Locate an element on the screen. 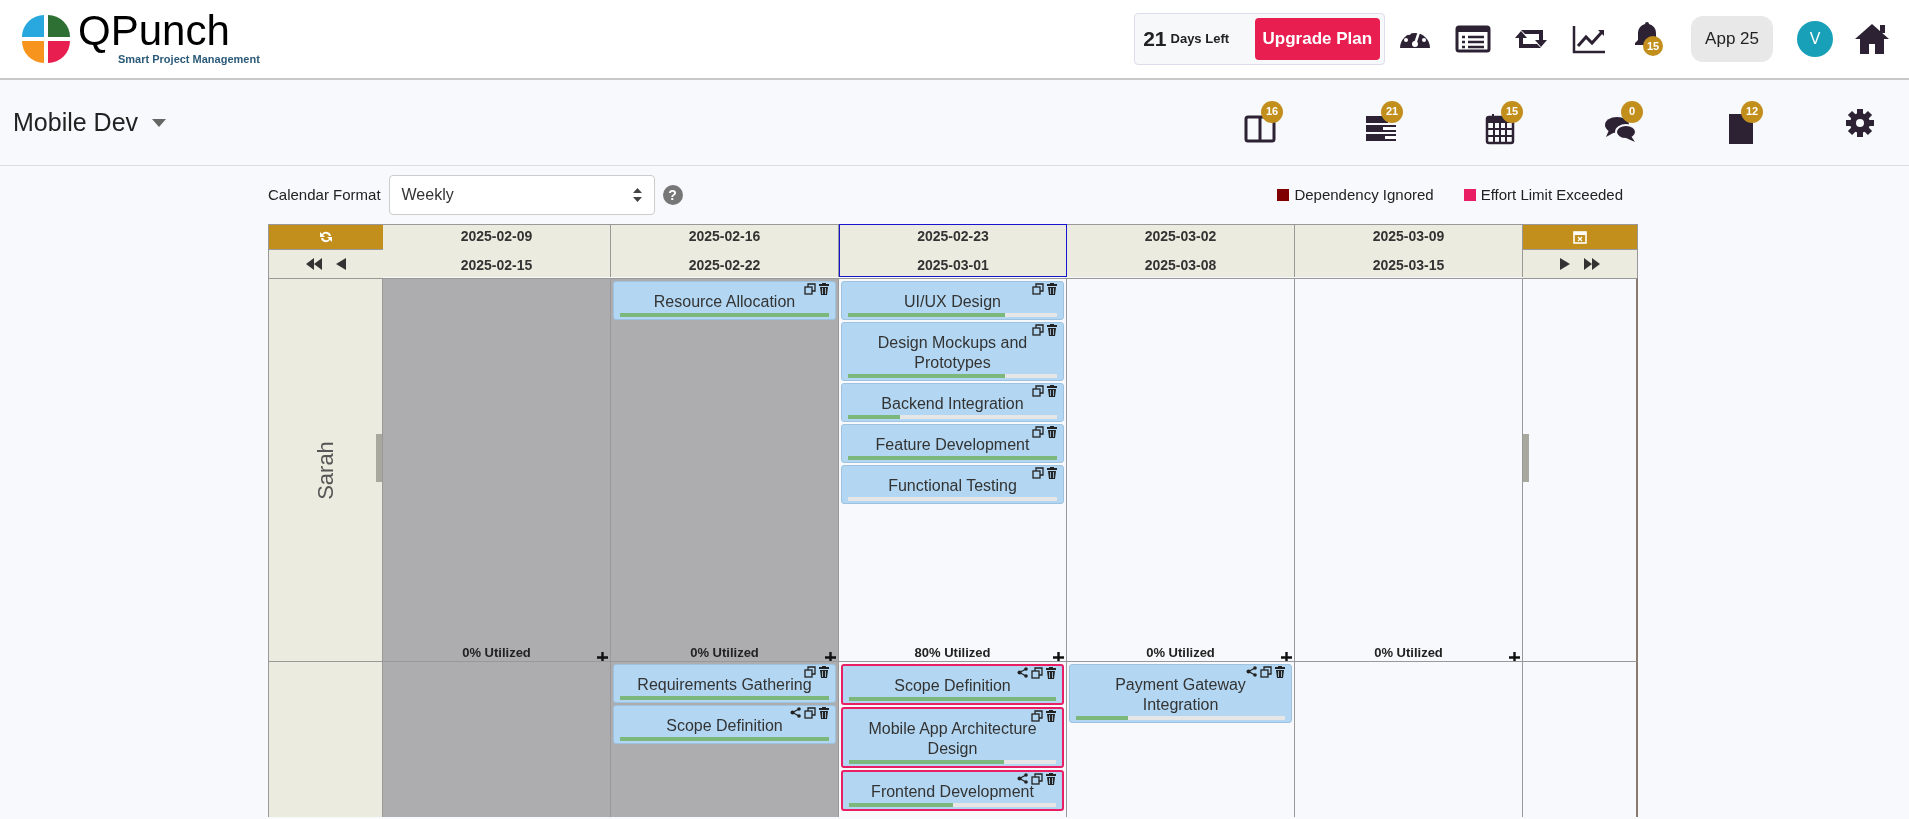  task-title: Feature Development is located at coordinates (952, 445).